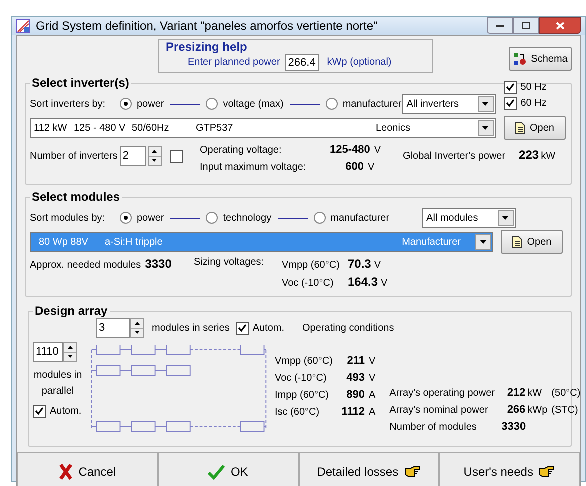 The height and width of the screenshot is (486, 586). I want to click on quantity-label: Approx. needed modules, so click(86, 266).